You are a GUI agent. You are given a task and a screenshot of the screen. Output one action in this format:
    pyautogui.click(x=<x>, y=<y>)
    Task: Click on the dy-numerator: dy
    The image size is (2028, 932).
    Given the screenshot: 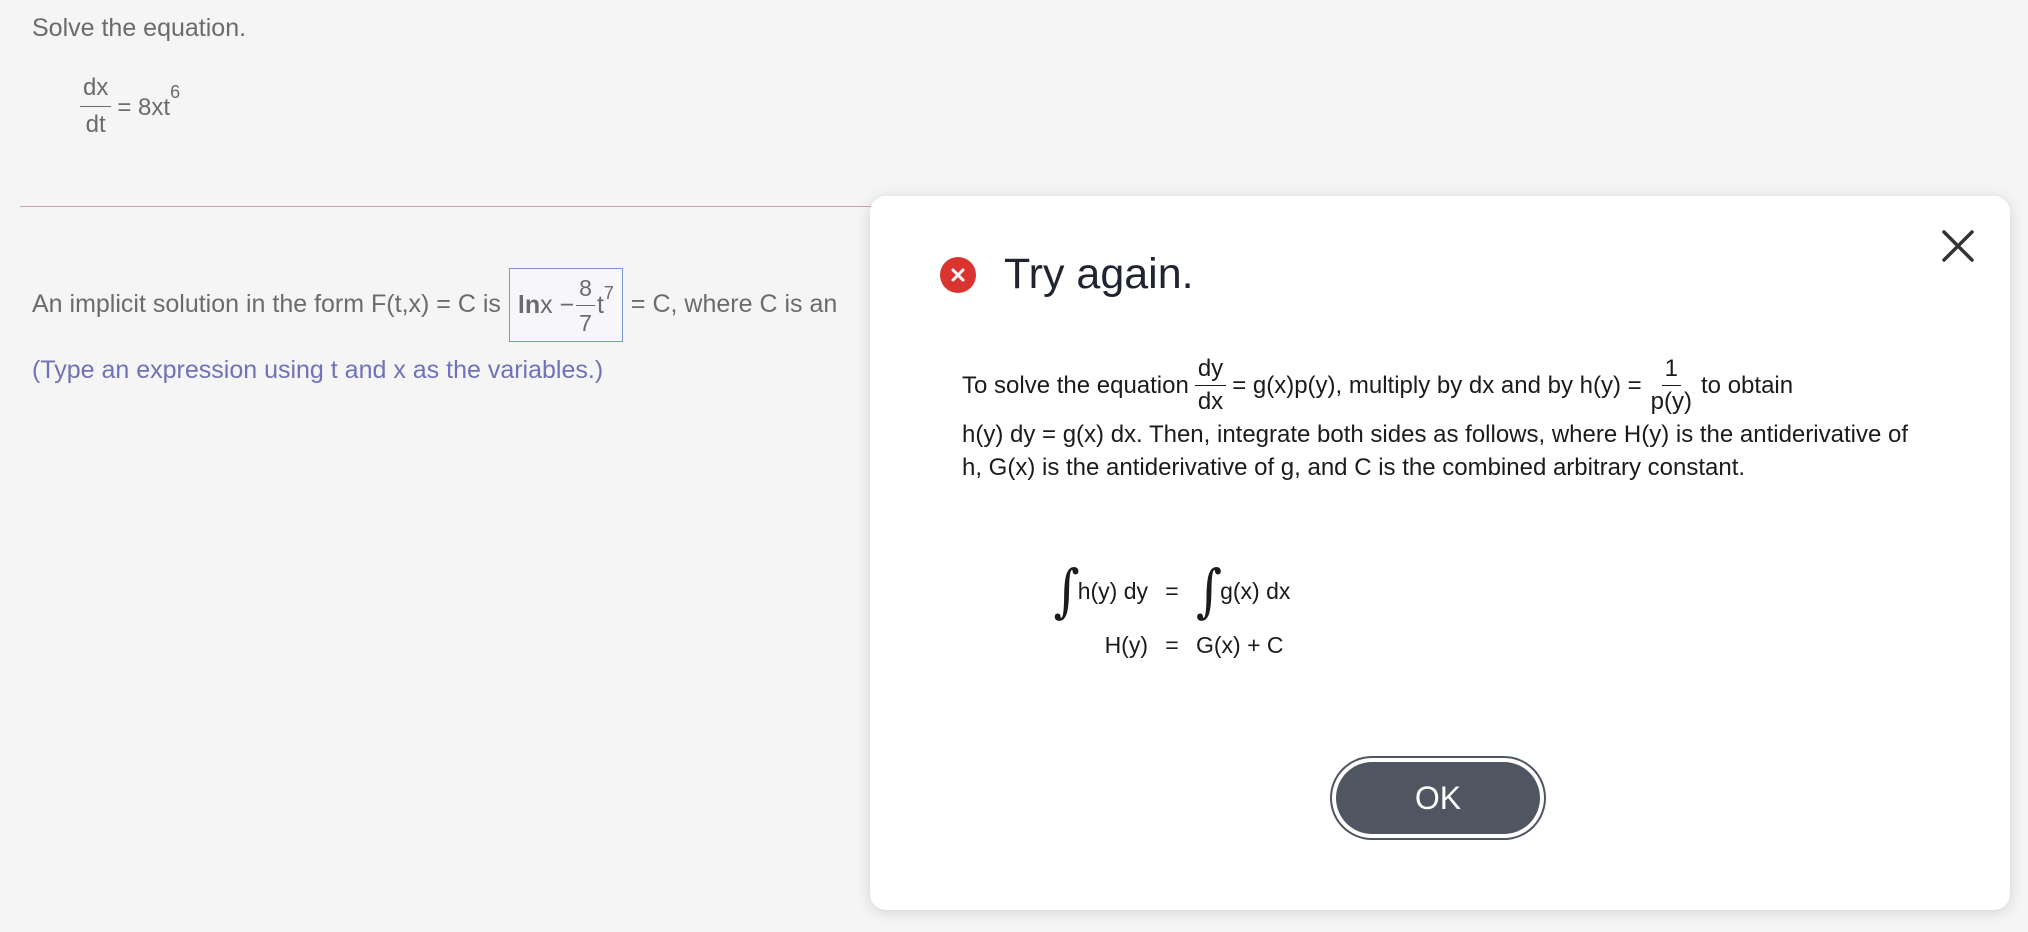 What is the action you would take?
    pyautogui.click(x=1210, y=371)
    